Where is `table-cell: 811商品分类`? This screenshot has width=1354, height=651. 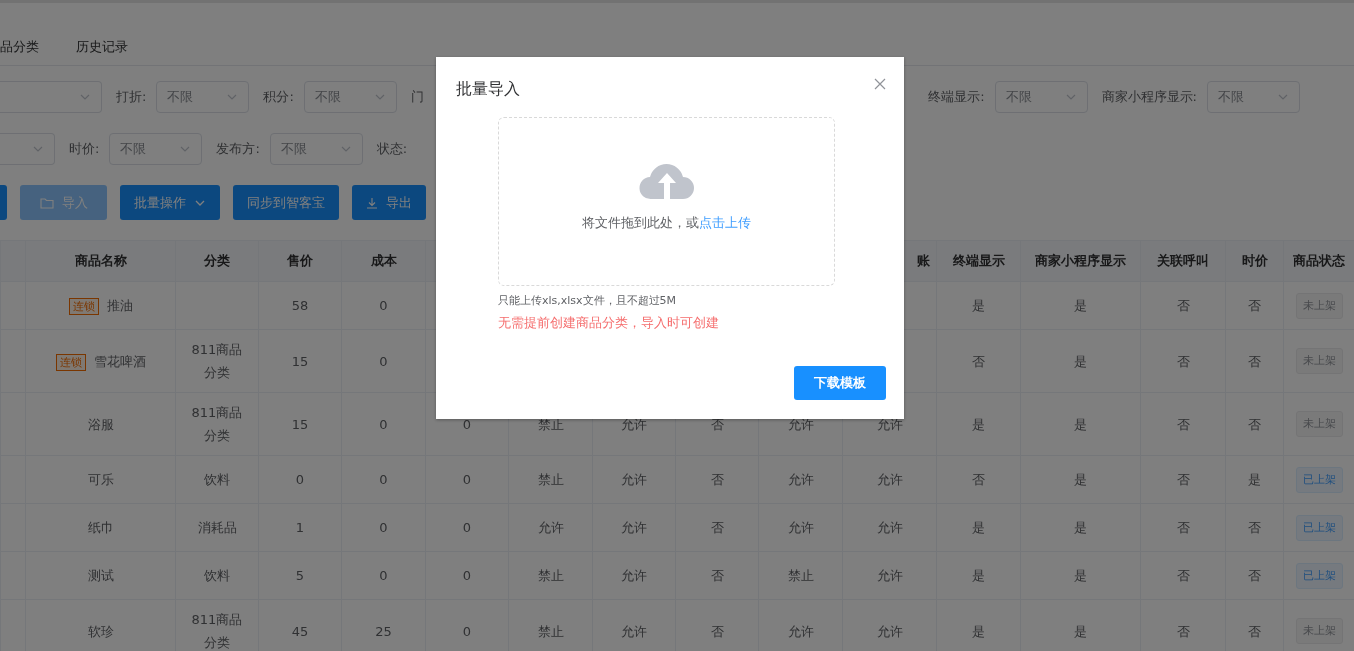 table-cell: 811商品分类 is located at coordinates (217, 361).